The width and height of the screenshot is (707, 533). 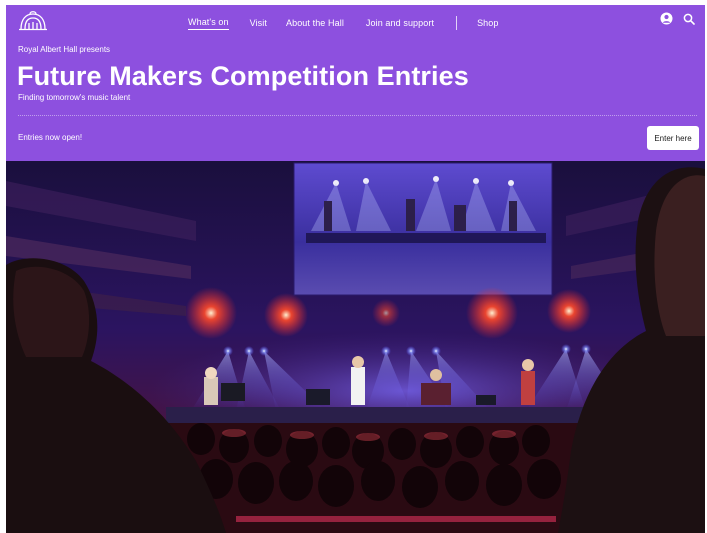 What do you see at coordinates (208, 23) in the screenshot?
I see `nav-link-whats-on: What's on` at bounding box center [208, 23].